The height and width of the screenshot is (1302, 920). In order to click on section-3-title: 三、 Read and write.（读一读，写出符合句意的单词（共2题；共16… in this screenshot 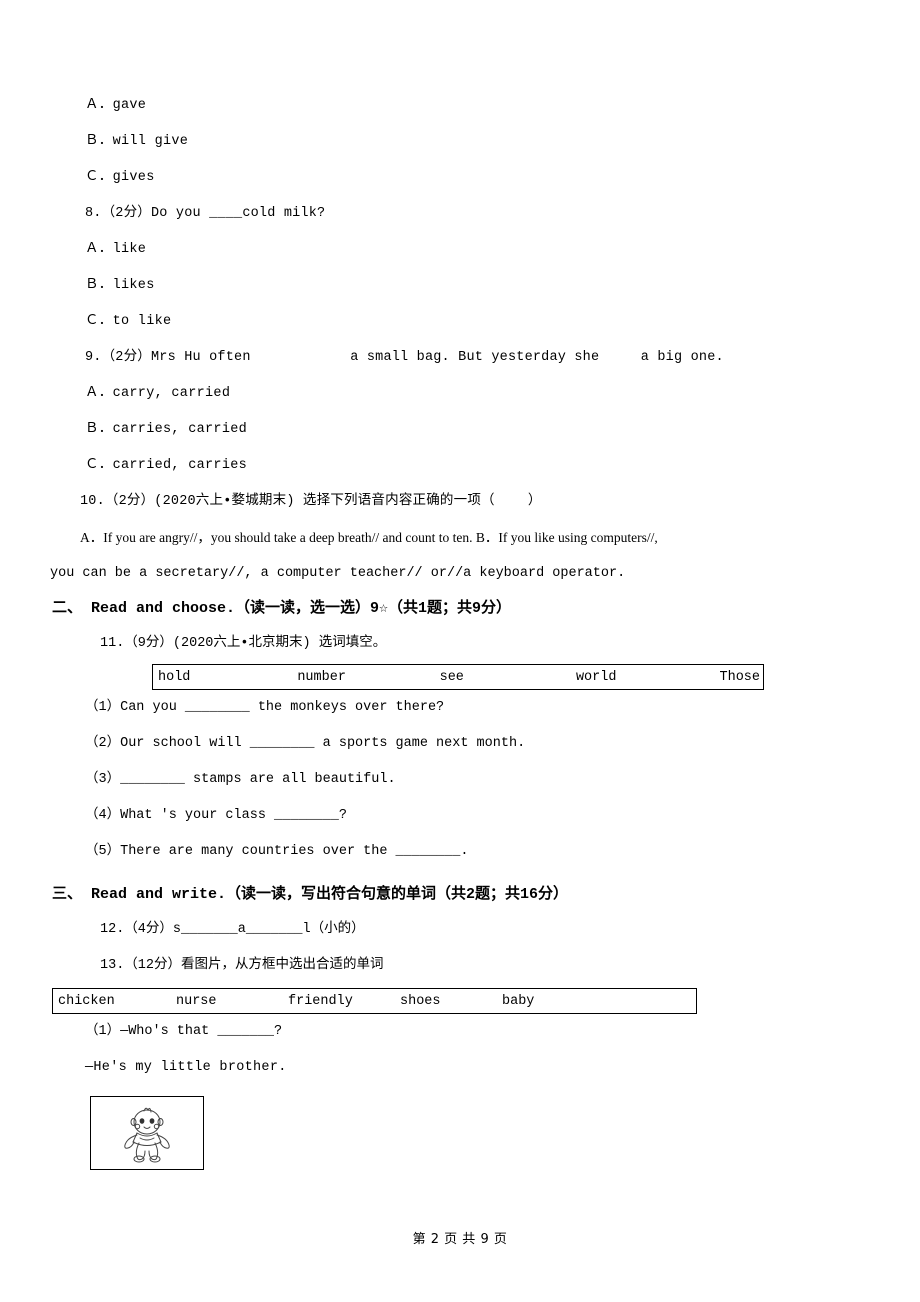, I will do `click(310, 894)`.